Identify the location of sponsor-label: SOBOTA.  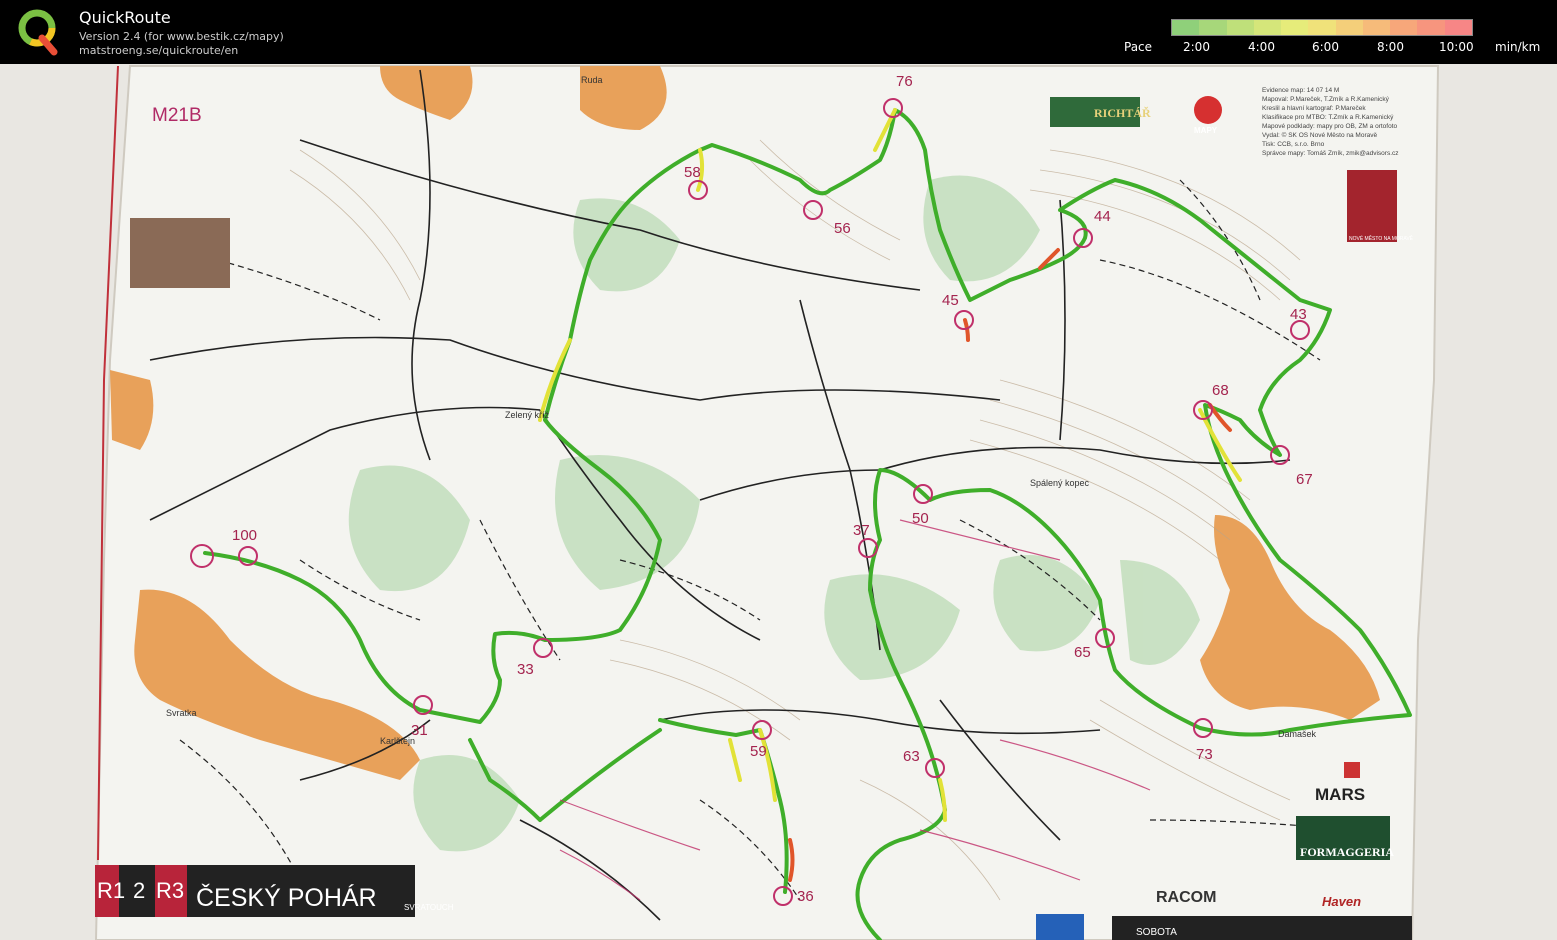
(1156, 932).